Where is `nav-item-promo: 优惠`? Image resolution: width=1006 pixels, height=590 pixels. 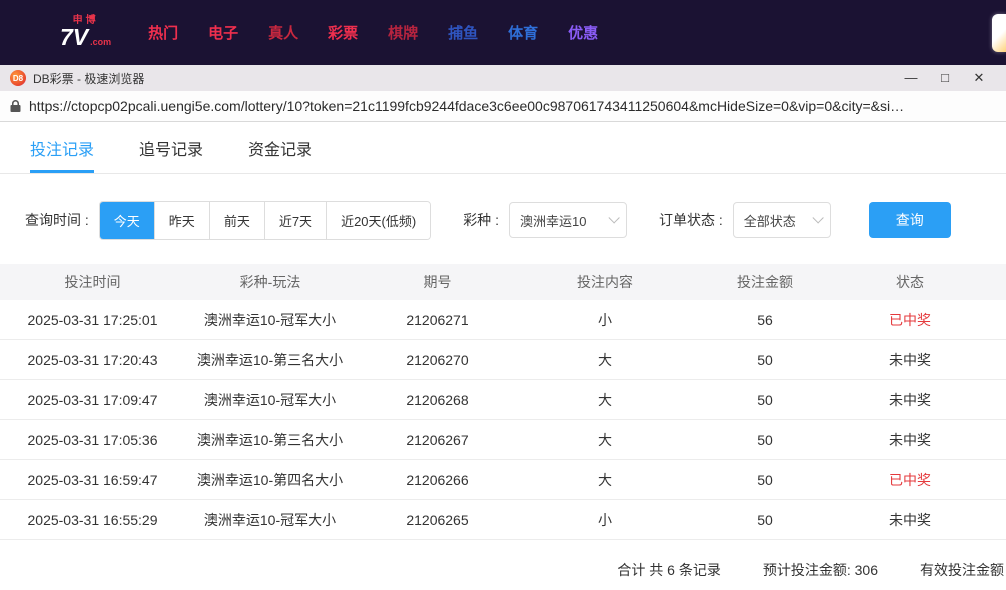 nav-item-promo: 优惠 is located at coordinates (583, 32).